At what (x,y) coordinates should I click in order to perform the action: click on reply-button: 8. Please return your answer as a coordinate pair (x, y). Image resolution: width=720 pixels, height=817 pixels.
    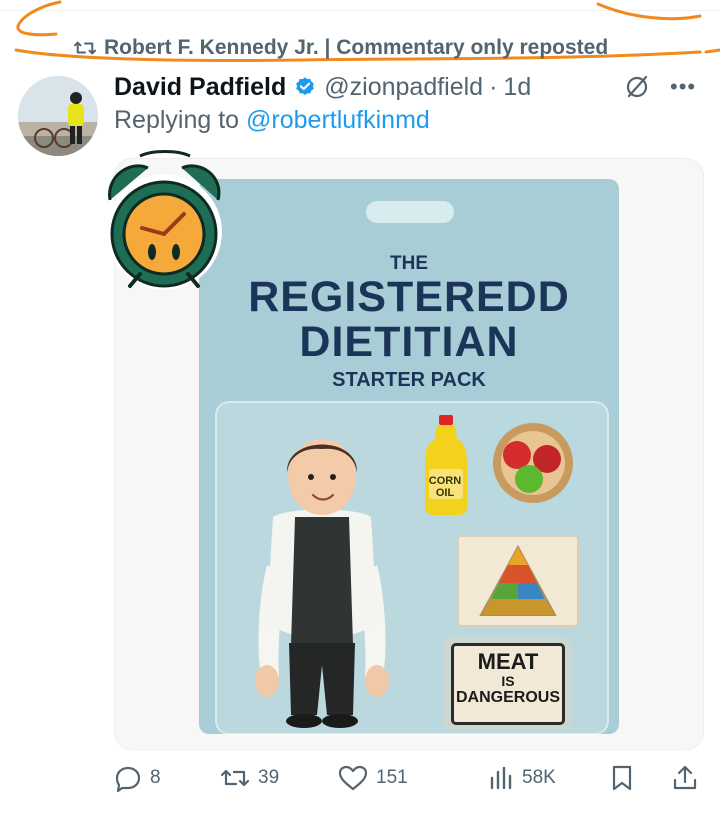
    Looking at the image, I should click on (137, 778).